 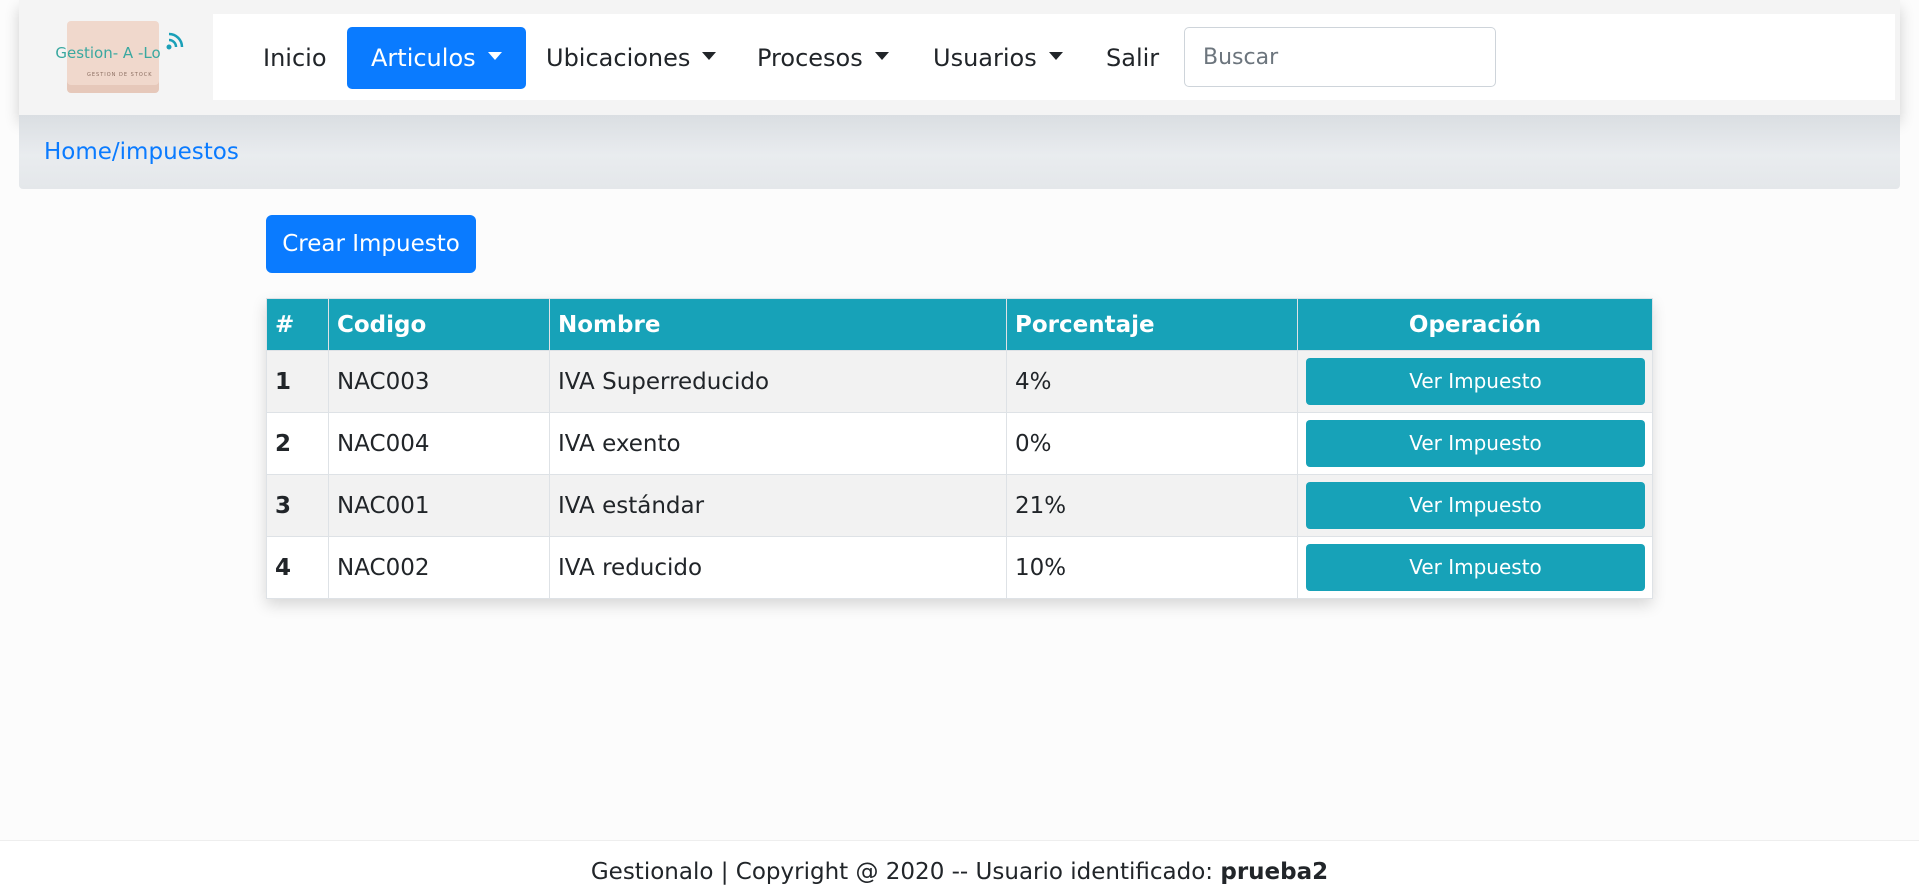 What do you see at coordinates (778, 324) in the screenshot?
I see `header-nombre: Nombre` at bounding box center [778, 324].